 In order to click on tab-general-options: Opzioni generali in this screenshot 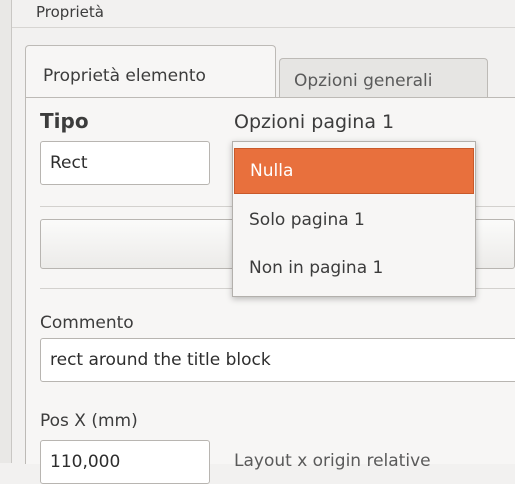, I will do `click(383, 78)`.